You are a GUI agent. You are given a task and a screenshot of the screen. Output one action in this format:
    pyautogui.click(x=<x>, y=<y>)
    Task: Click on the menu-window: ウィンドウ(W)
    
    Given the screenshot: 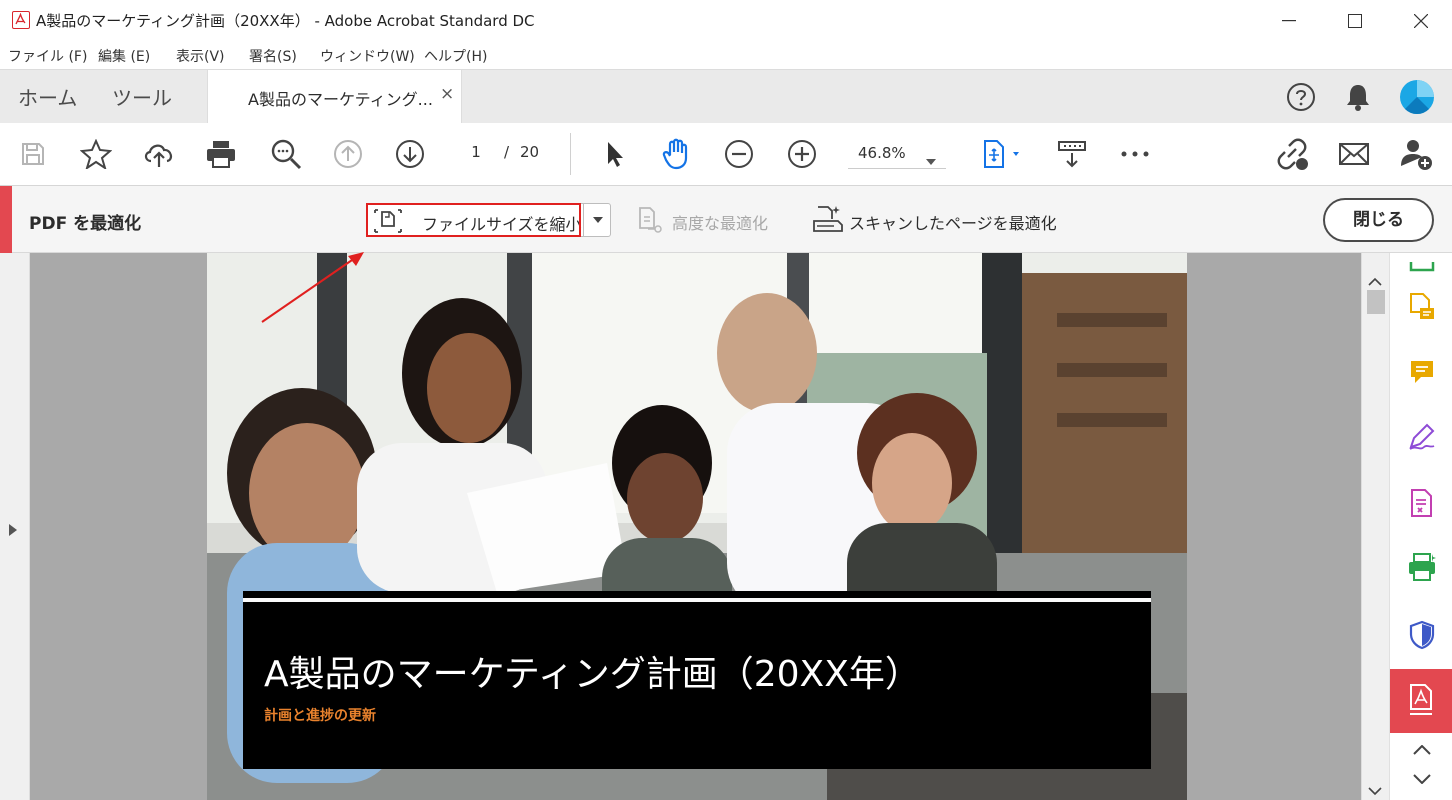 What is the action you would take?
    pyautogui.click(x=367, y=56)
    